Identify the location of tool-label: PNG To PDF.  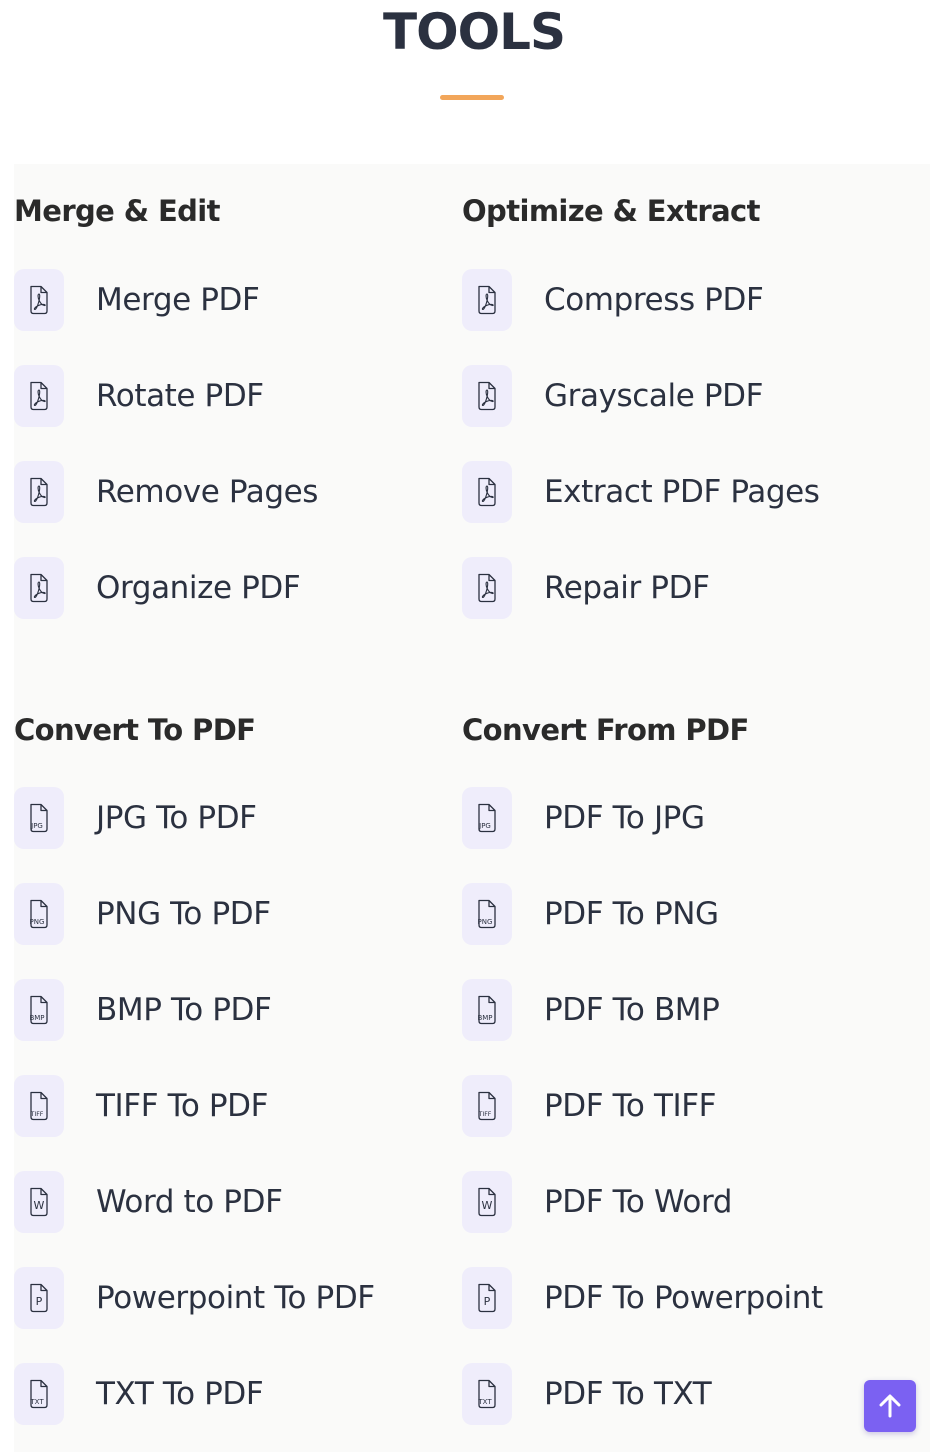
(183, 914).